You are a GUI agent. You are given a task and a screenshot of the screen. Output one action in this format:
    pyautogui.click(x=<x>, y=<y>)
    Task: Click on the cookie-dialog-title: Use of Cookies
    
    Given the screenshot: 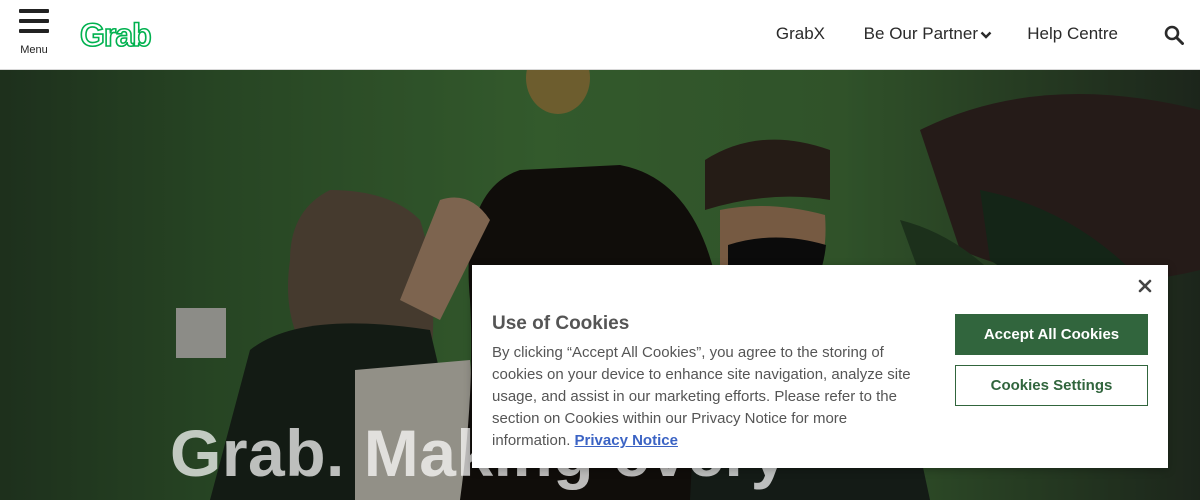 What is the action you would take?
    pyautogui.click(x=561, y=323)
    